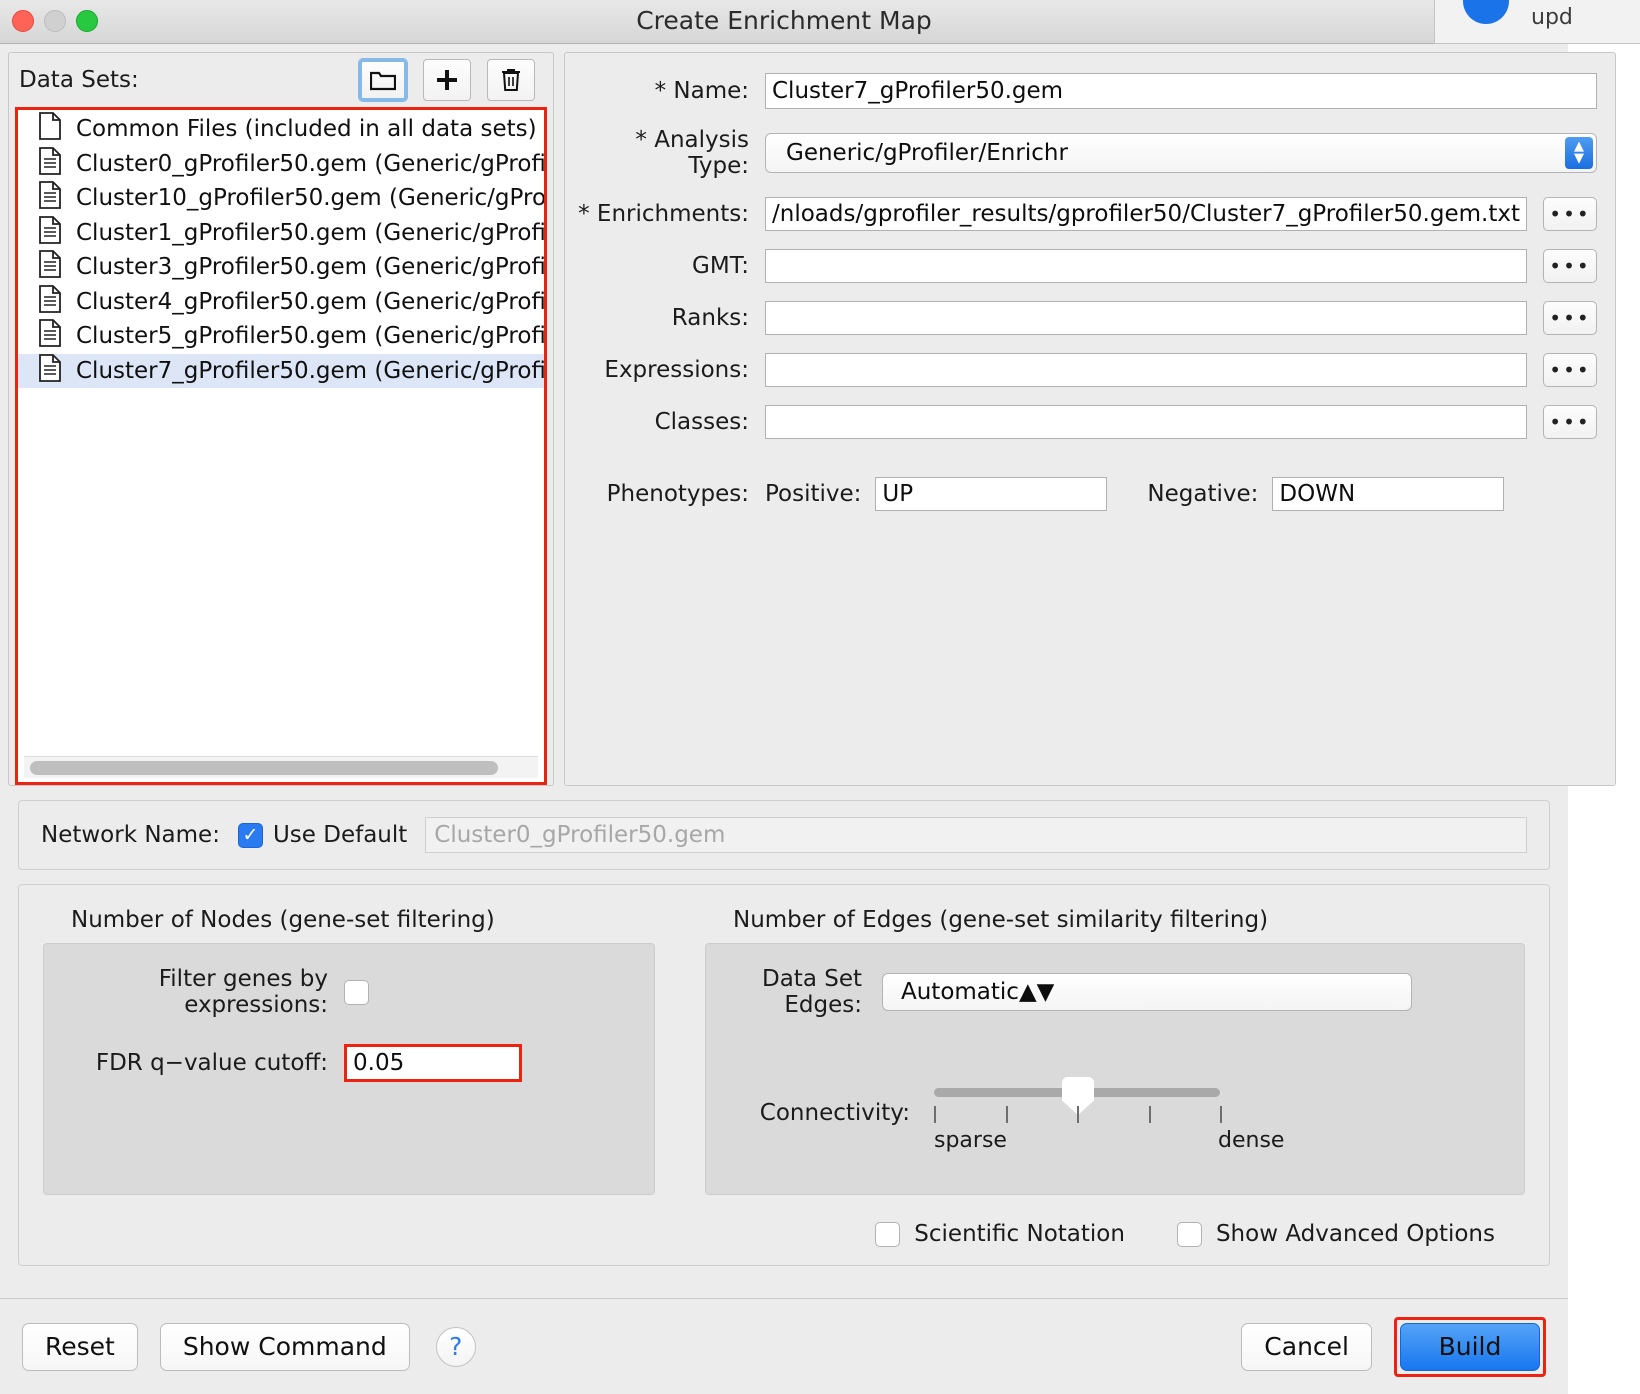 The width and height of the screenshot is (1640, 1394). What do you see at coordinates (991, 494) in the screenshot?
I see `positive-input: UP` at bounding box center [991, 494].